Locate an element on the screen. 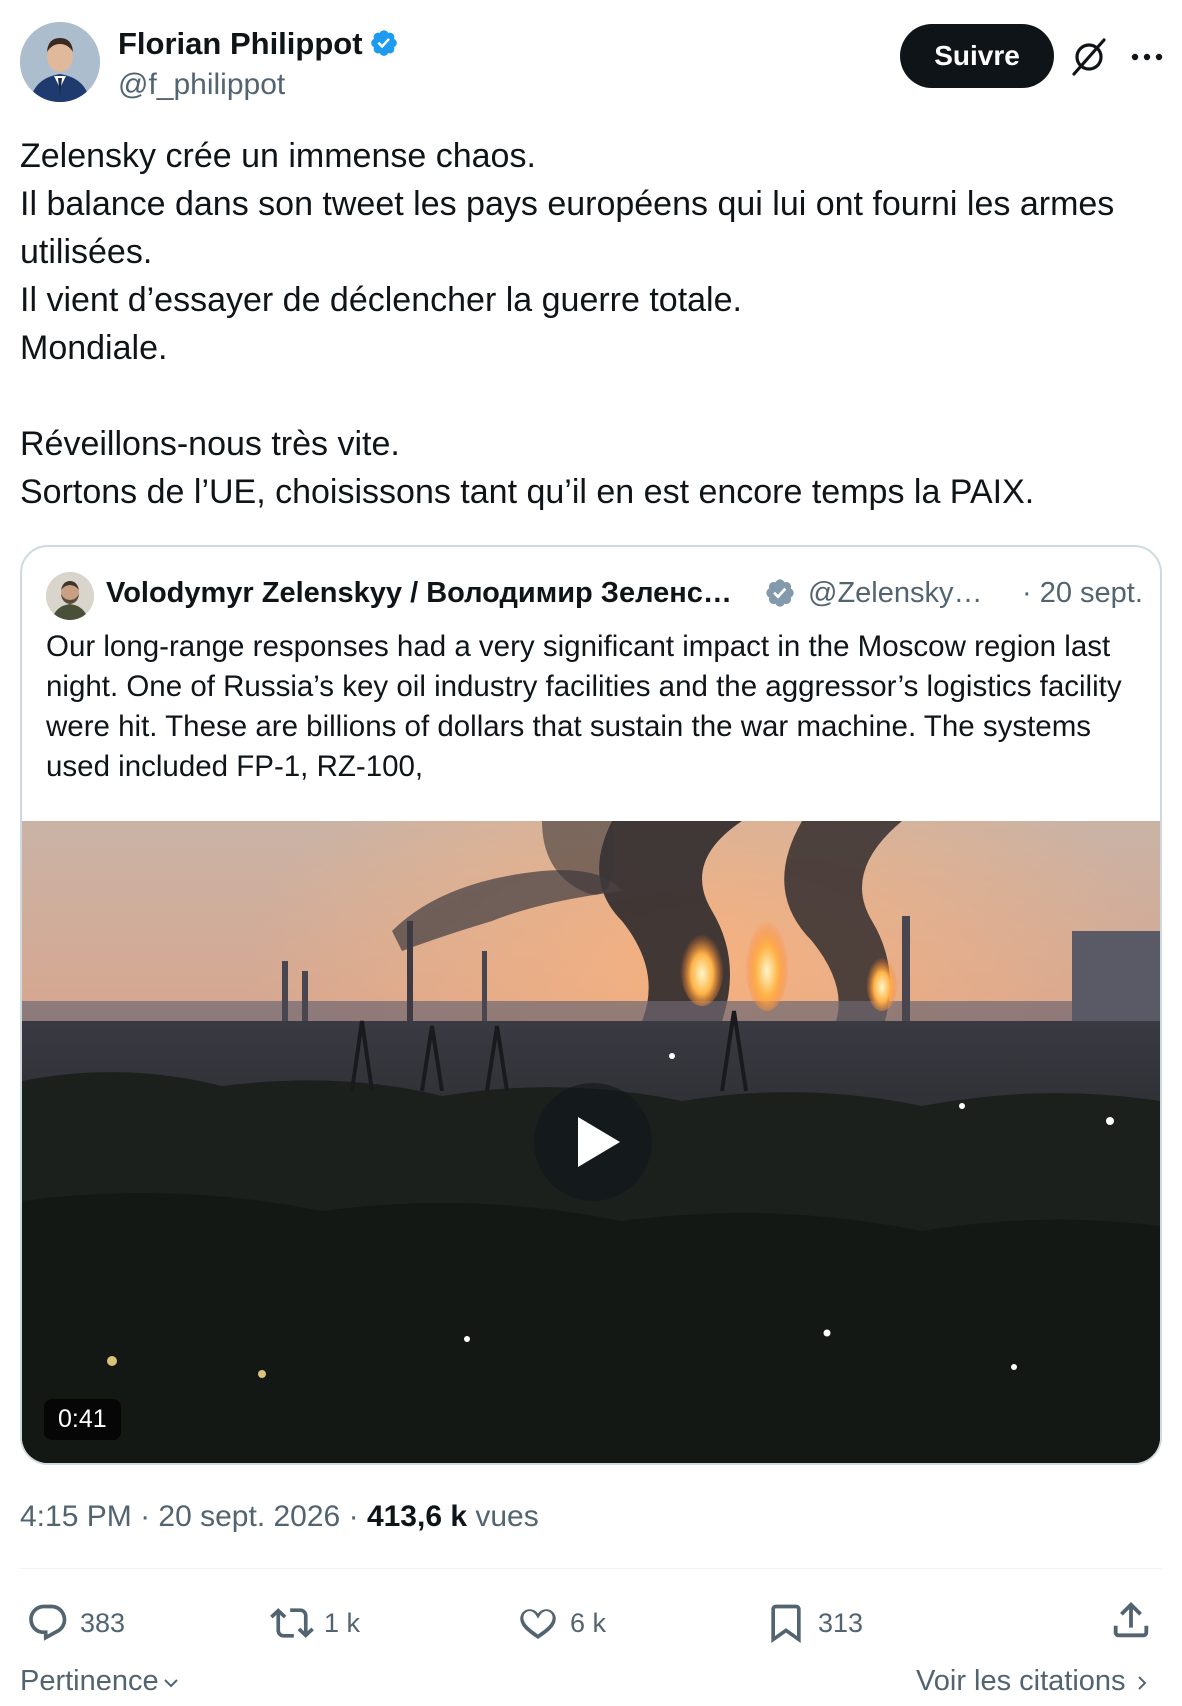 Image resolution: width=1182 pixels, height=1706 pixels. sort-label: Pertinence is located at coordinates (89, 1681).